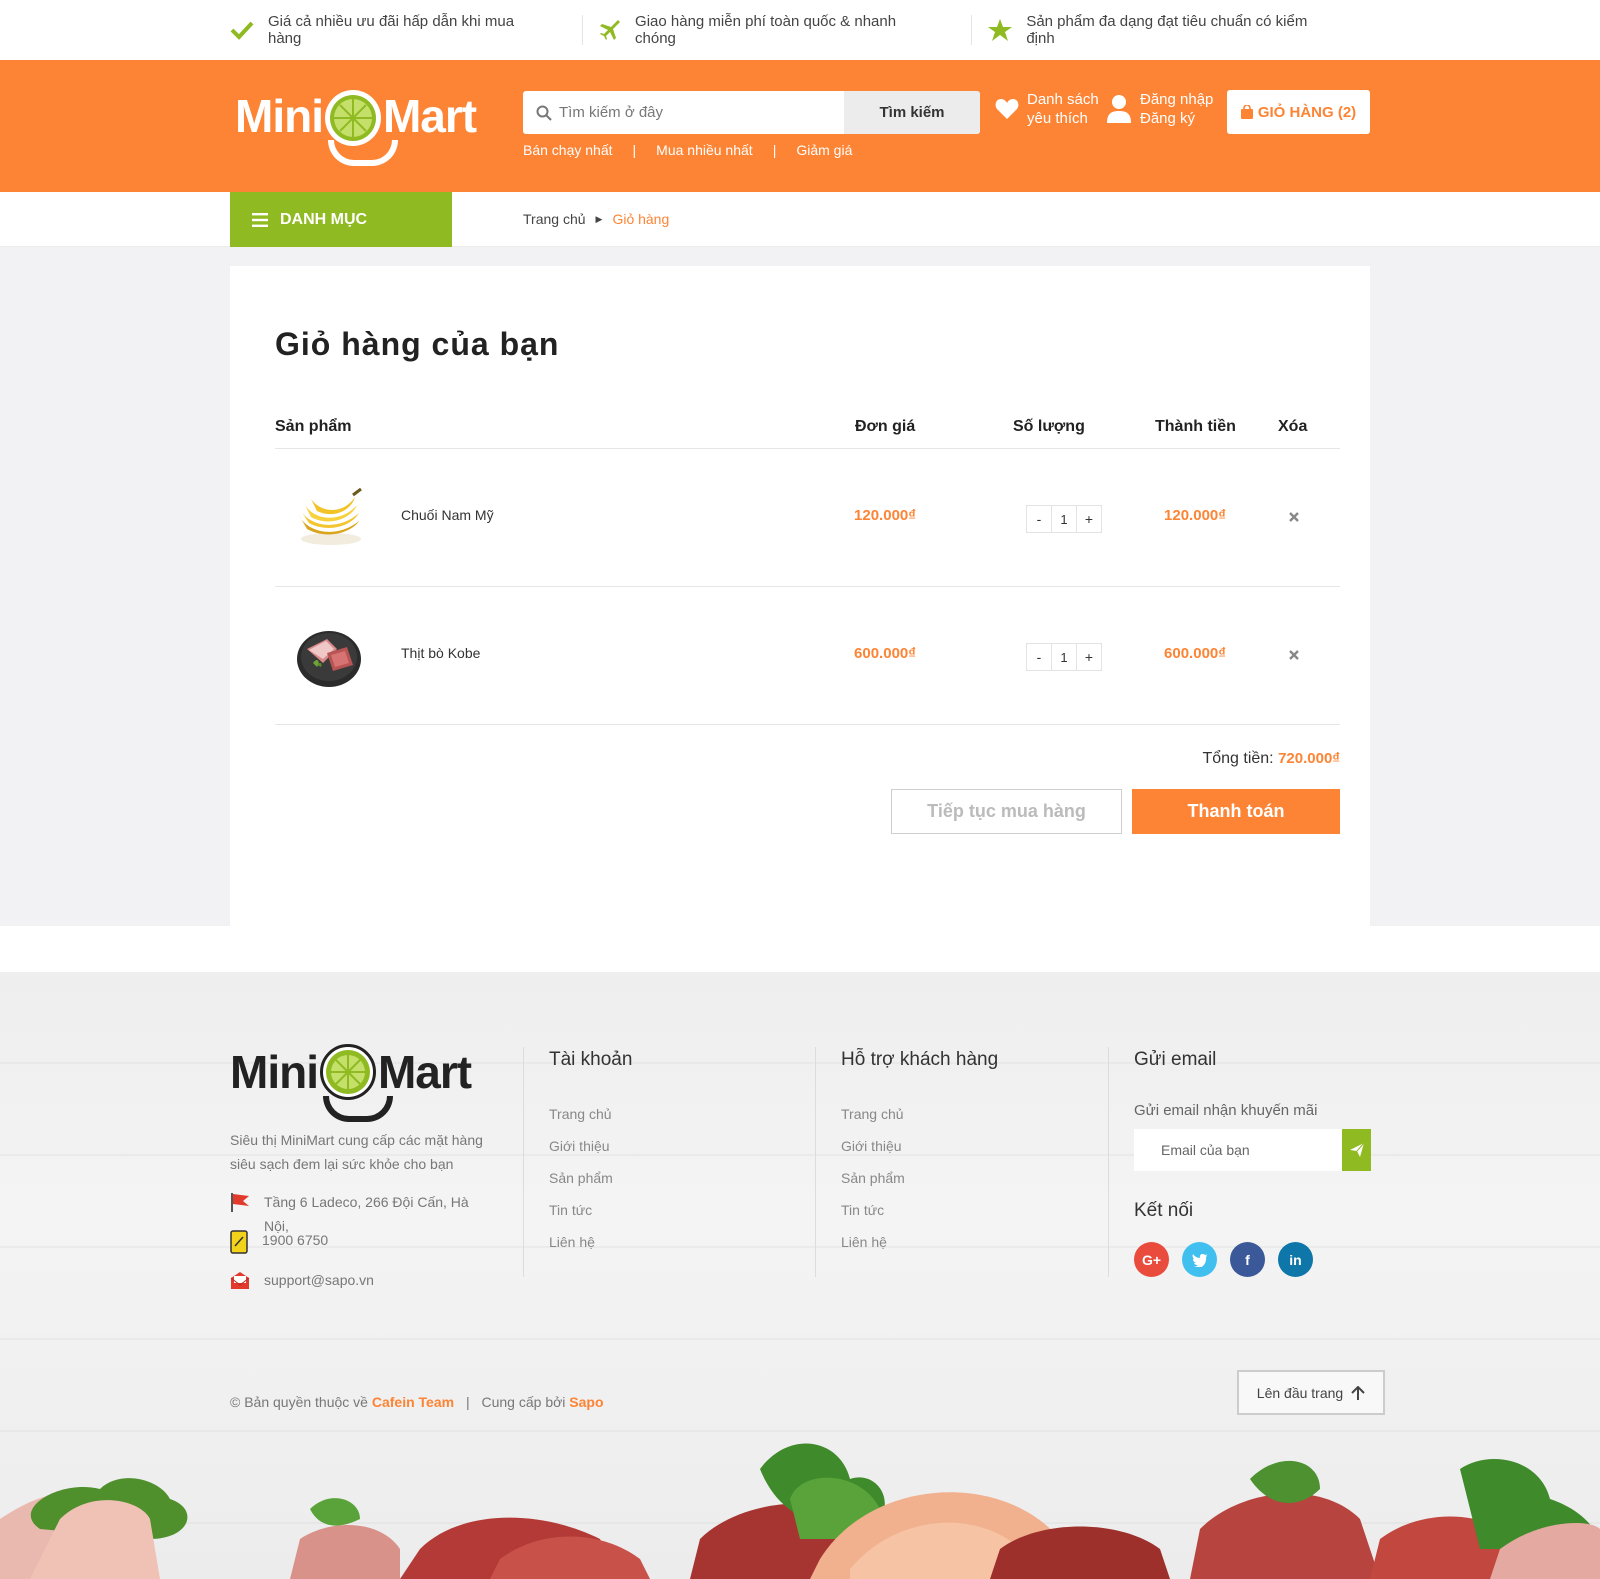 This screenshot has height=1579, width=1600. What do you see at coordinates (1238, 1150) in the screenshot?
I see `newsletter-email-input` at bounding box center [1238, 1150].